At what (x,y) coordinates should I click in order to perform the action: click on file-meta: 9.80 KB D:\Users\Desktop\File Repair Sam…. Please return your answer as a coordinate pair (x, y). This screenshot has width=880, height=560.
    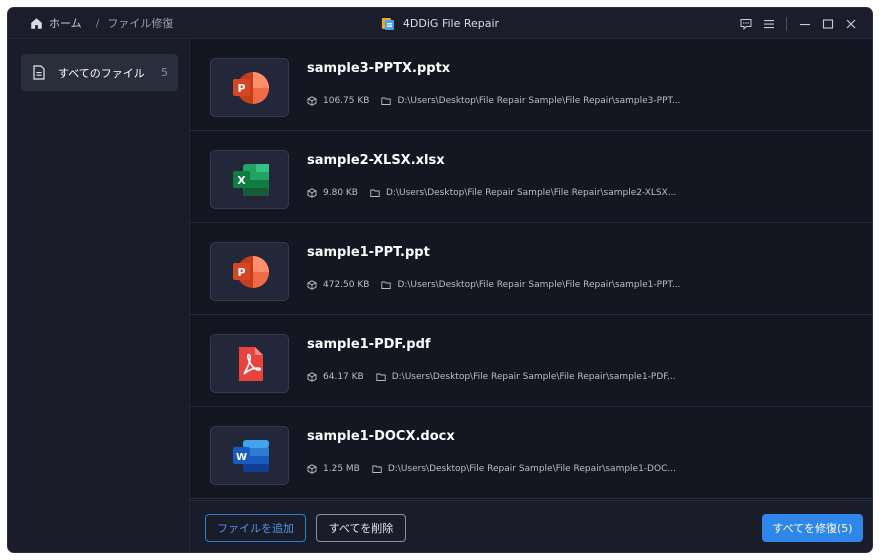
    Looking at the image, I should click on (491, 193).